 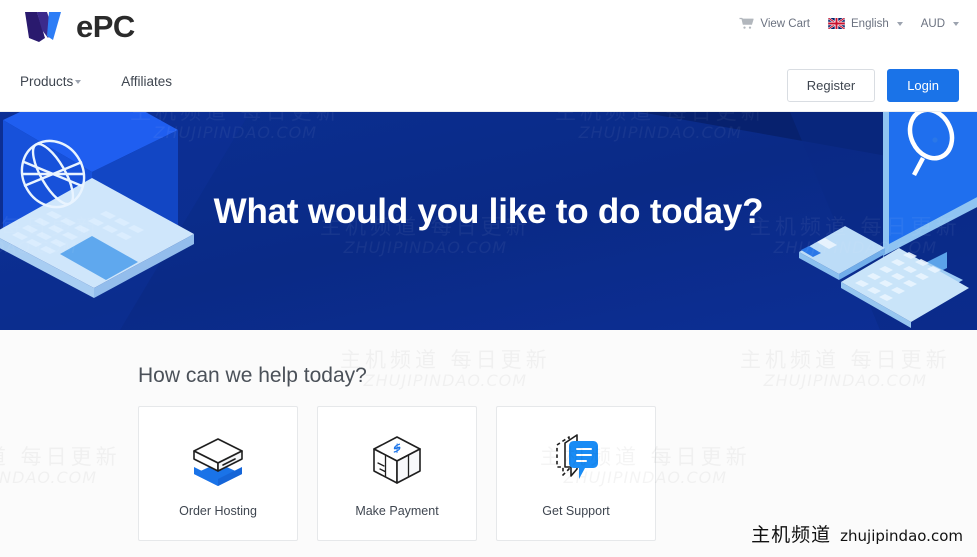 I want to click on auth-buttons: Register Login, so click(x=872, y=85).